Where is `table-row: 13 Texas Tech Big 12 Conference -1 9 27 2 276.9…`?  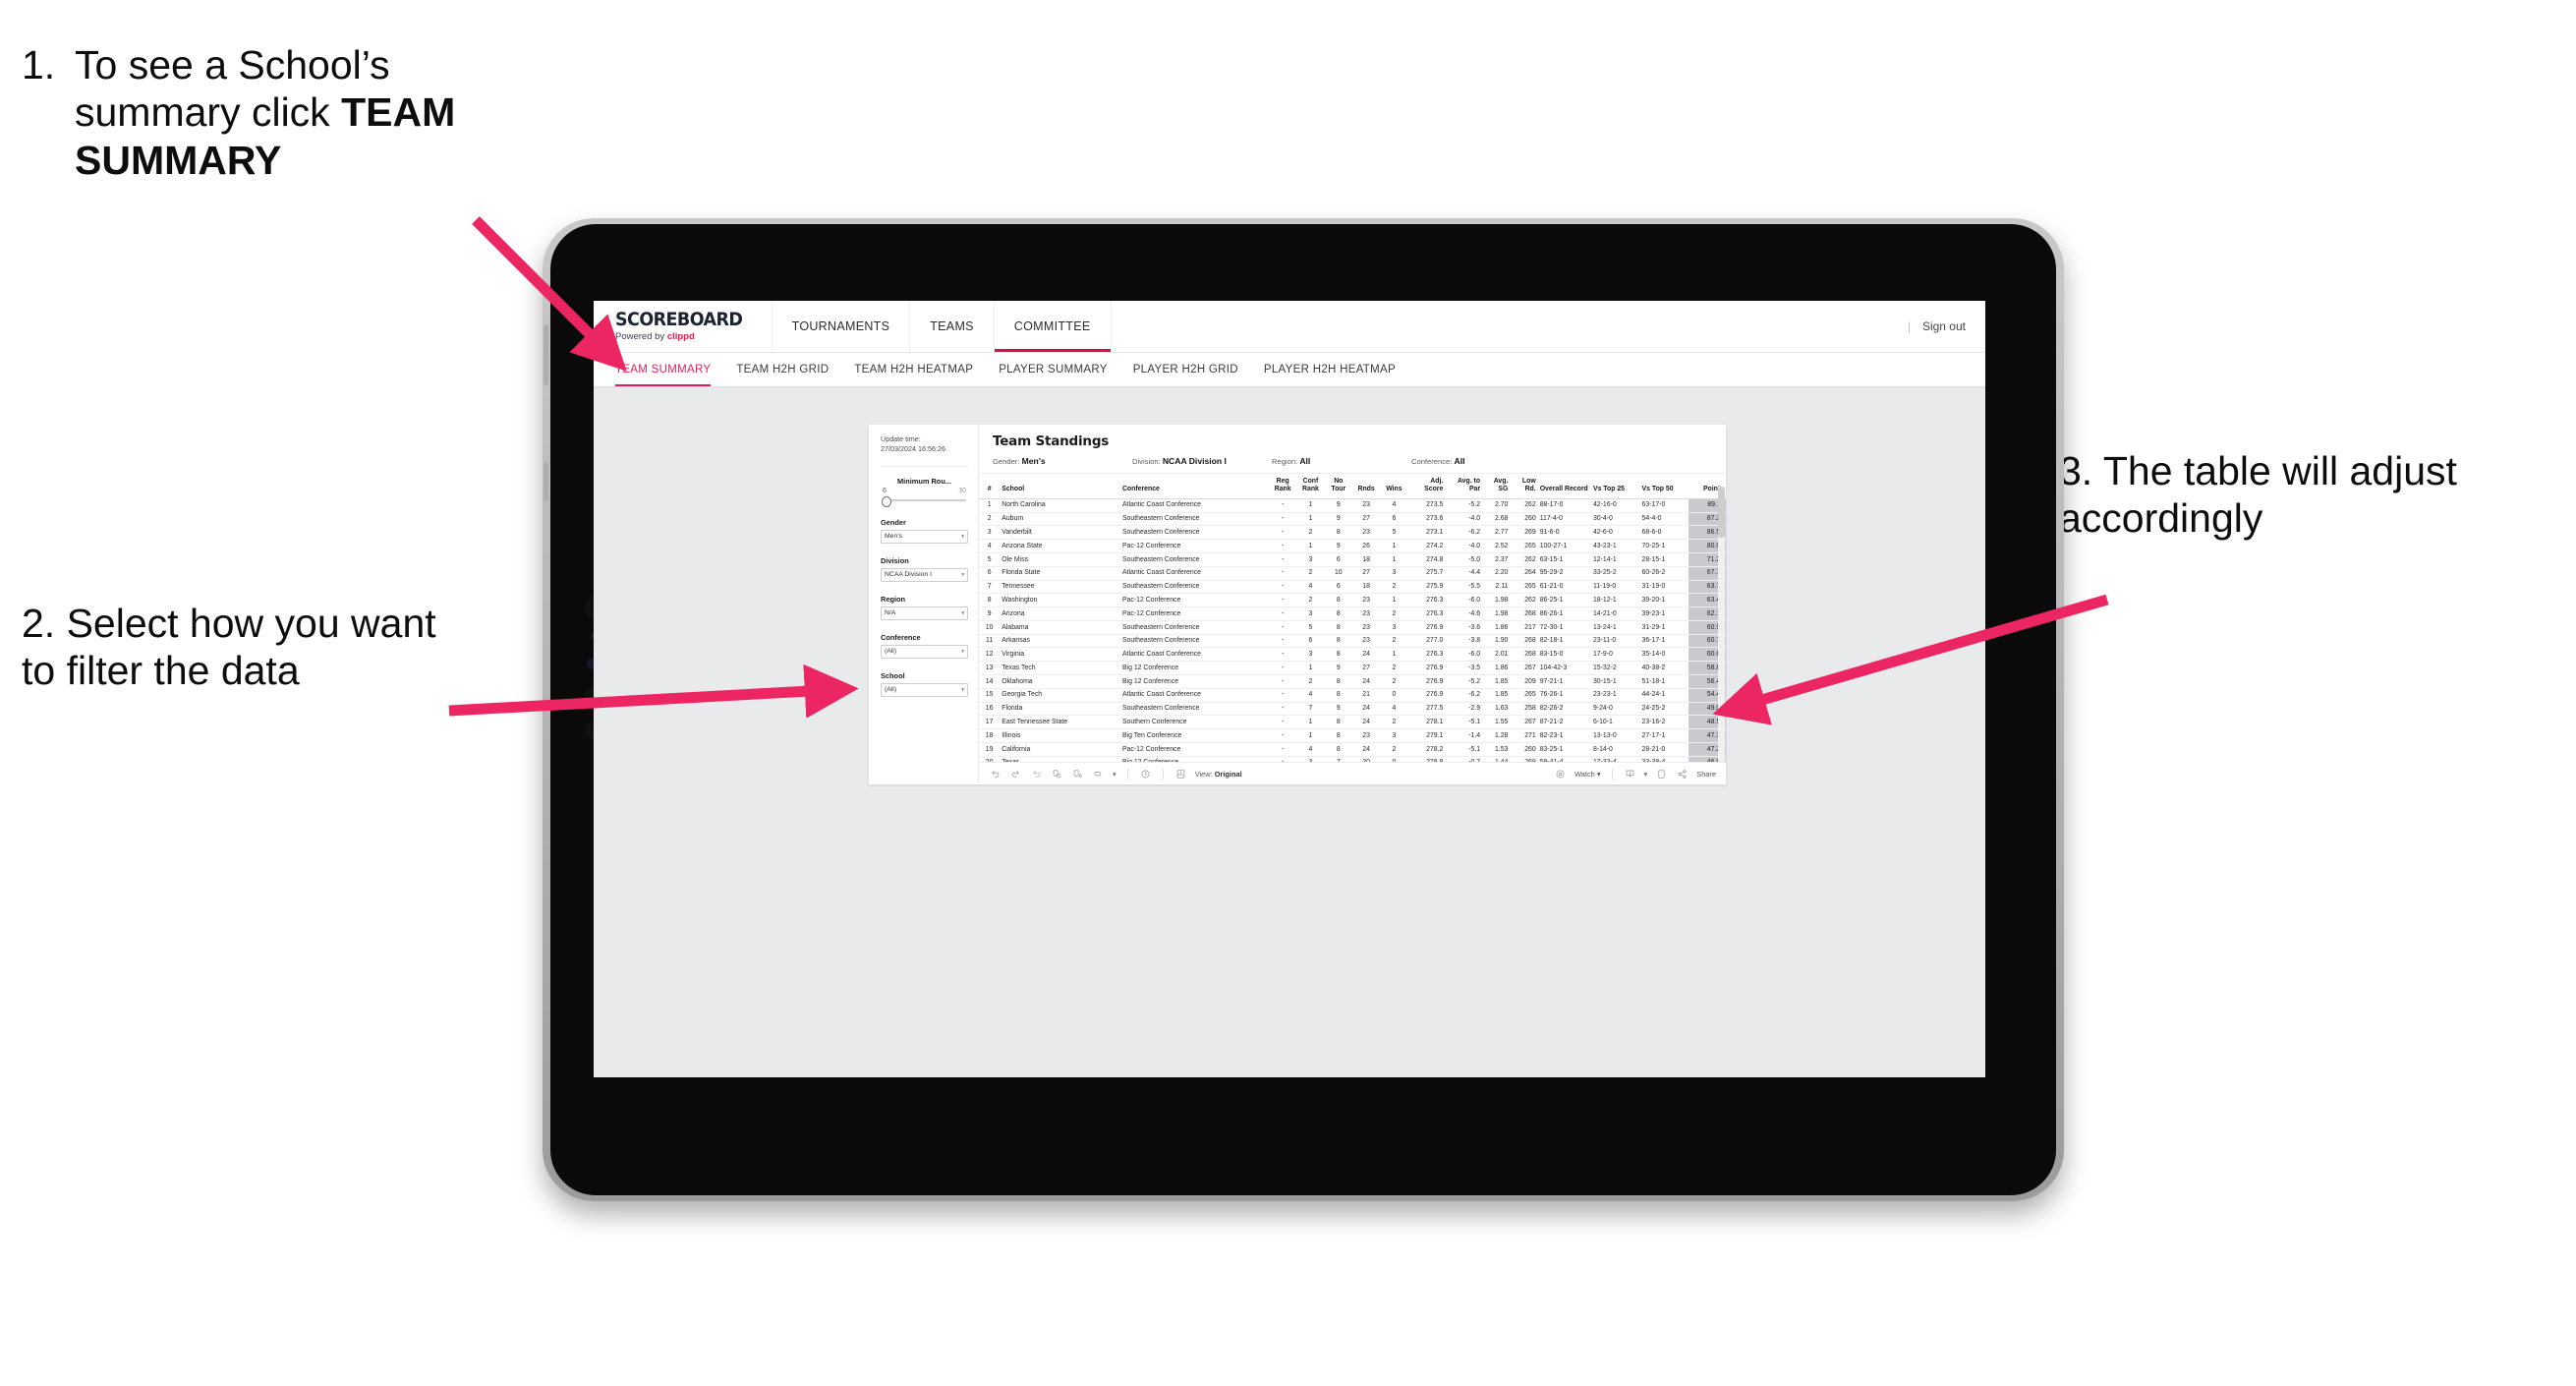
table-row: 13 Texas Tech Big 12 Conference -1 9 27 2 276.9… is located at coordinates (1352, 668).